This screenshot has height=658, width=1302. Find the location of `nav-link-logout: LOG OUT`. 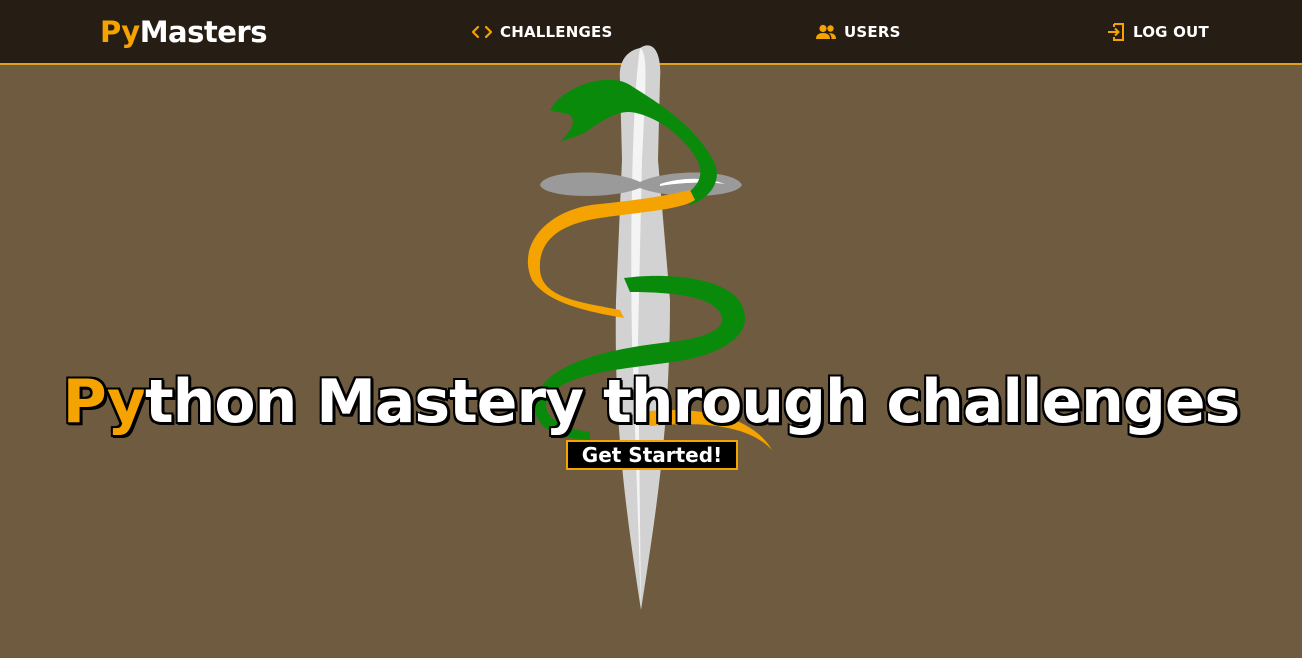

nav-link-logout: LOG OUT is located at coordinates (1157, 32).